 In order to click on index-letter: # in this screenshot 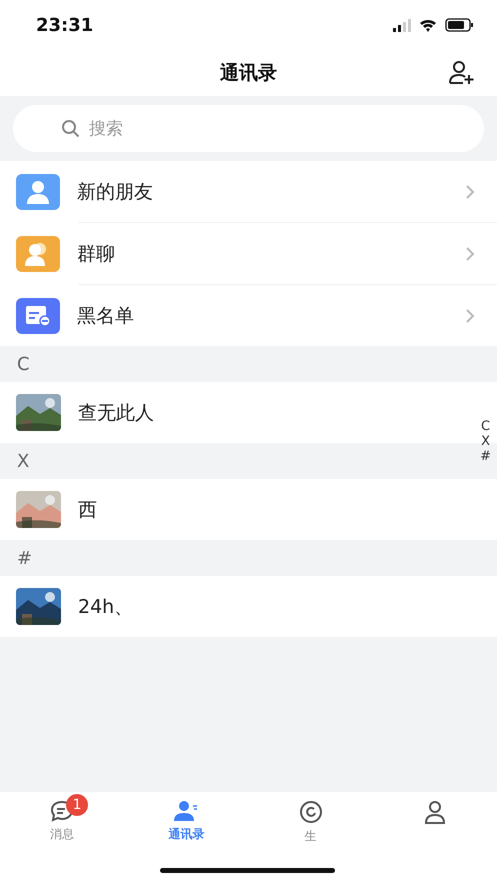, I will do `click(485, 456)`.